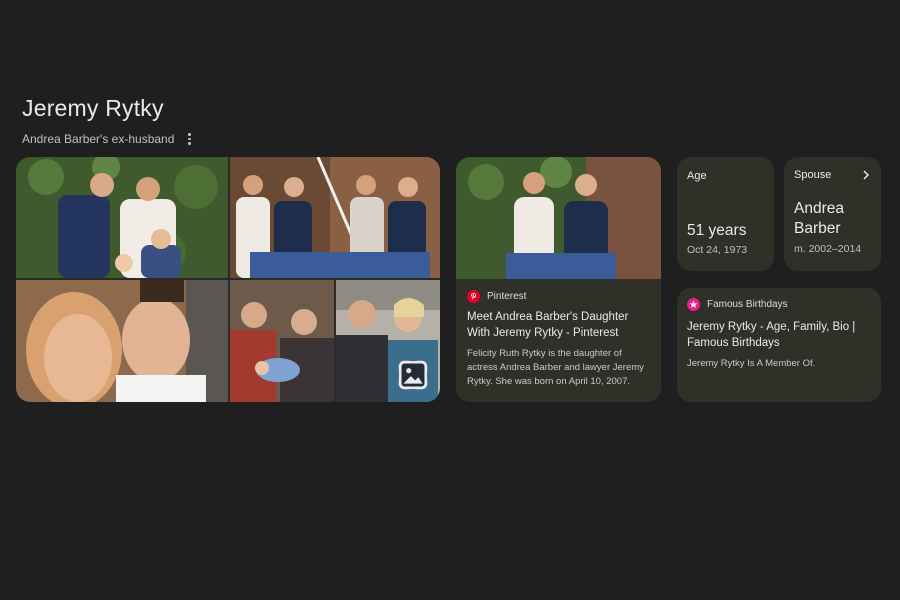  What do you see at coordinates (335, 217) in the screenshot?
I see `photo-family-porch` at bounding box center [335, 217].